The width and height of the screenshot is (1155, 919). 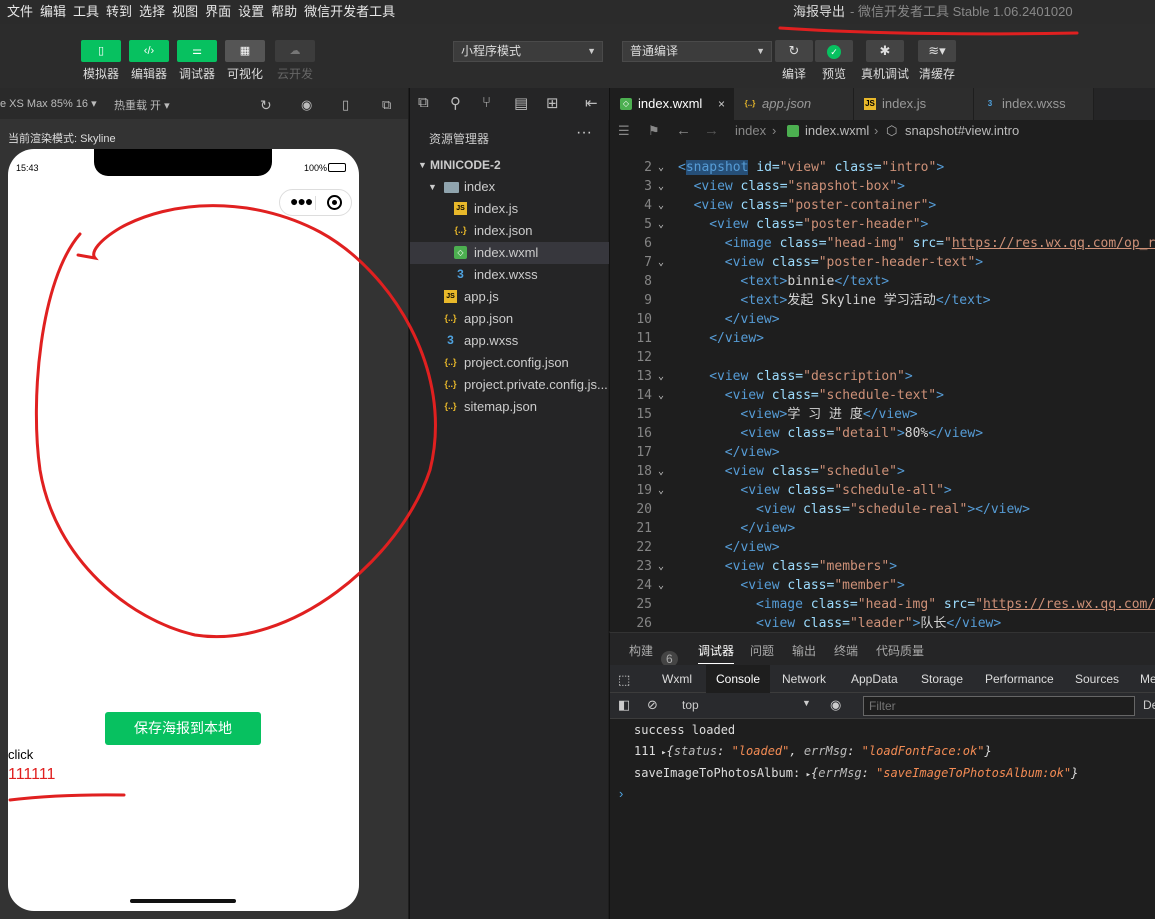 What do you see at coordinates (509, 187) in the screenshot?
I see `file-item: ▼ index` at bounding box center [509, 187].